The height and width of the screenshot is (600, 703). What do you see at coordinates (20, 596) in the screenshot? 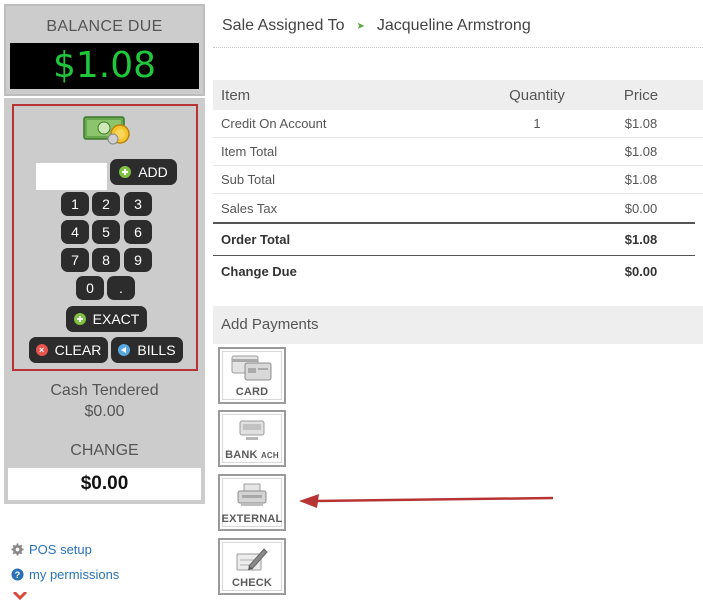
I see `partial-menu-icon` at bounding box center [20, 596].